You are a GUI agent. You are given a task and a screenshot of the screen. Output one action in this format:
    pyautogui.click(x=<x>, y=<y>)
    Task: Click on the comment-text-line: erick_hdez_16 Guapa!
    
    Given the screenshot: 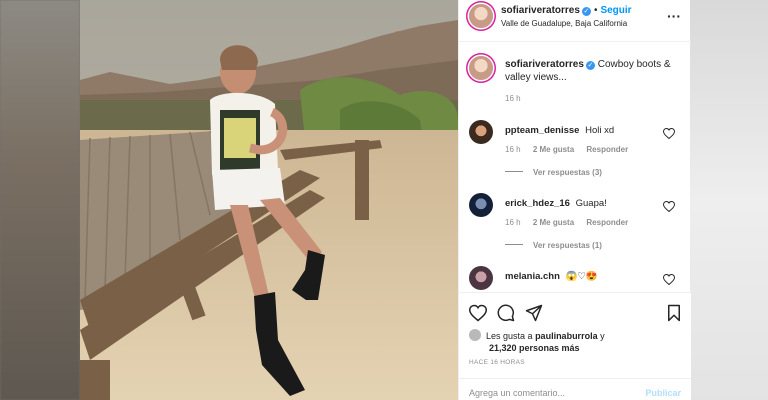 What is the action you would take?
    pyautogui.click(x=556, y=203)
    